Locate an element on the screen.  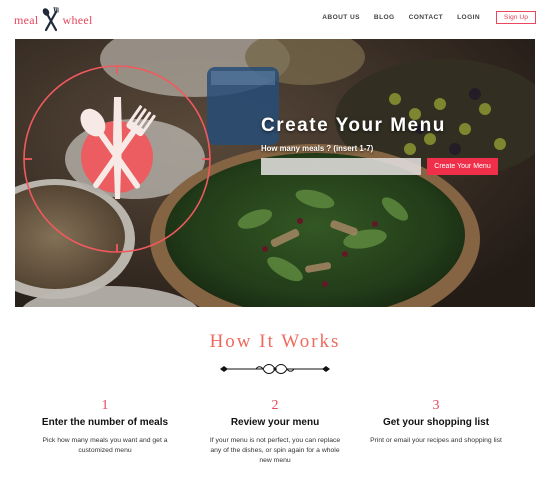
nav-about-us: ABOUT US is located at coordinates (341, 17).